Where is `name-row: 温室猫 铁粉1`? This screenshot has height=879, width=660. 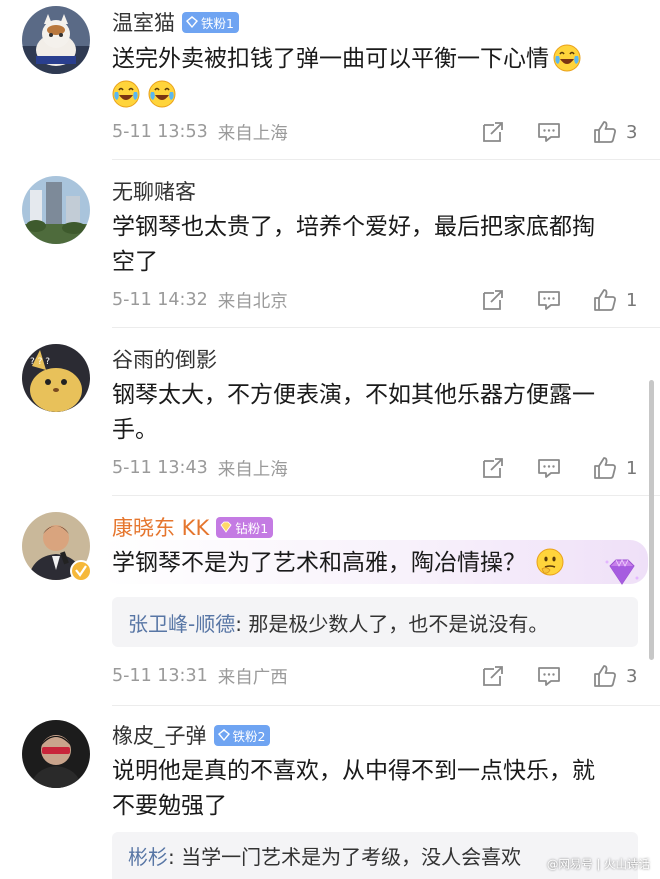
name-row: 温室猫 铁粉1 is located at coordinates (175, 22).